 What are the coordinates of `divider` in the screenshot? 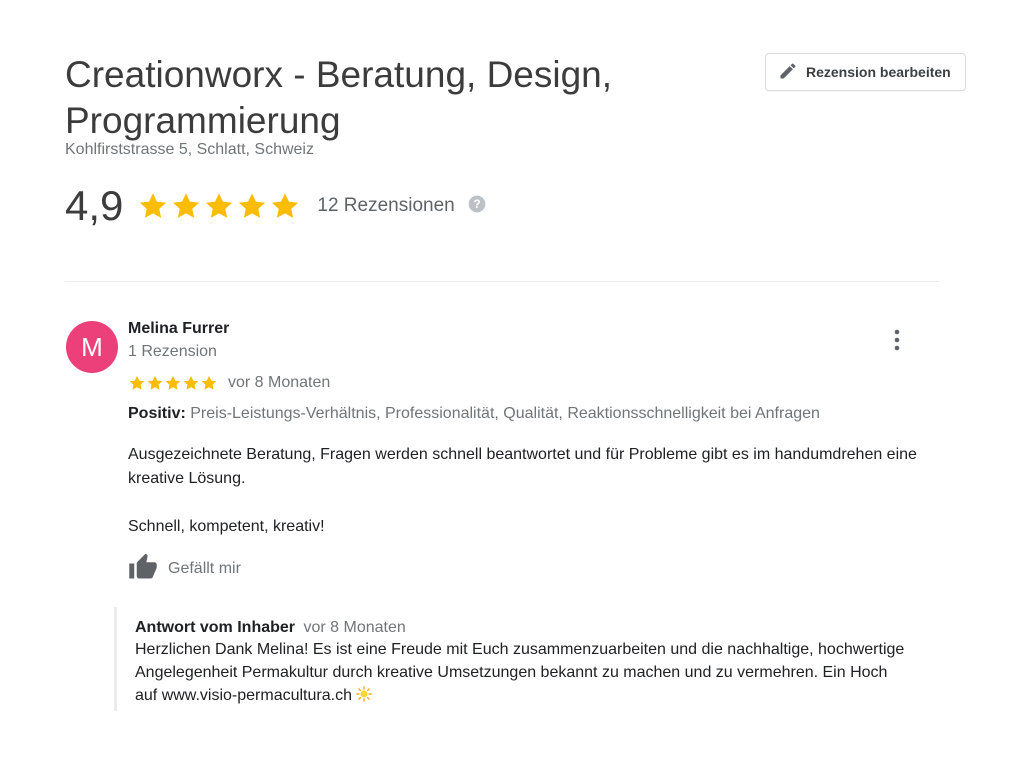 It's located at (502, 281).